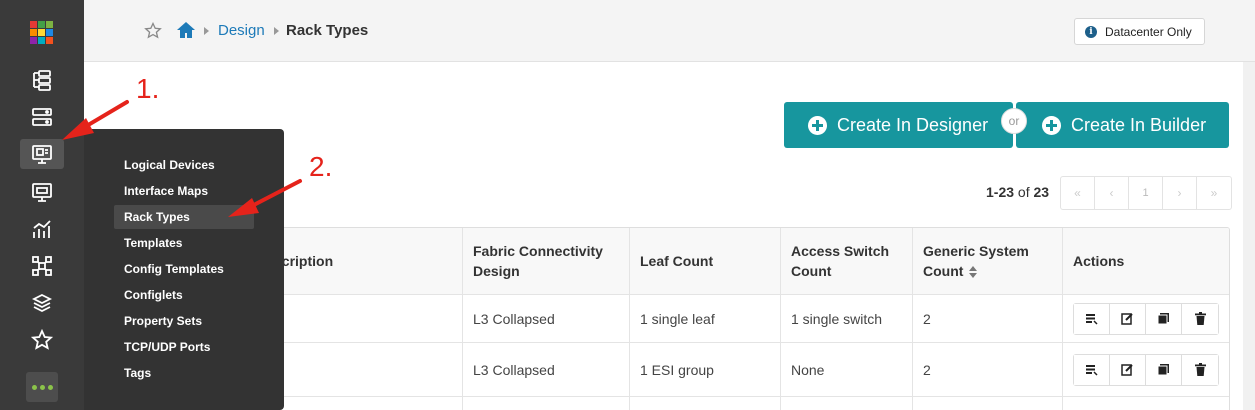  I want to click on cell-access-switch-count: None, so click(847, 369).